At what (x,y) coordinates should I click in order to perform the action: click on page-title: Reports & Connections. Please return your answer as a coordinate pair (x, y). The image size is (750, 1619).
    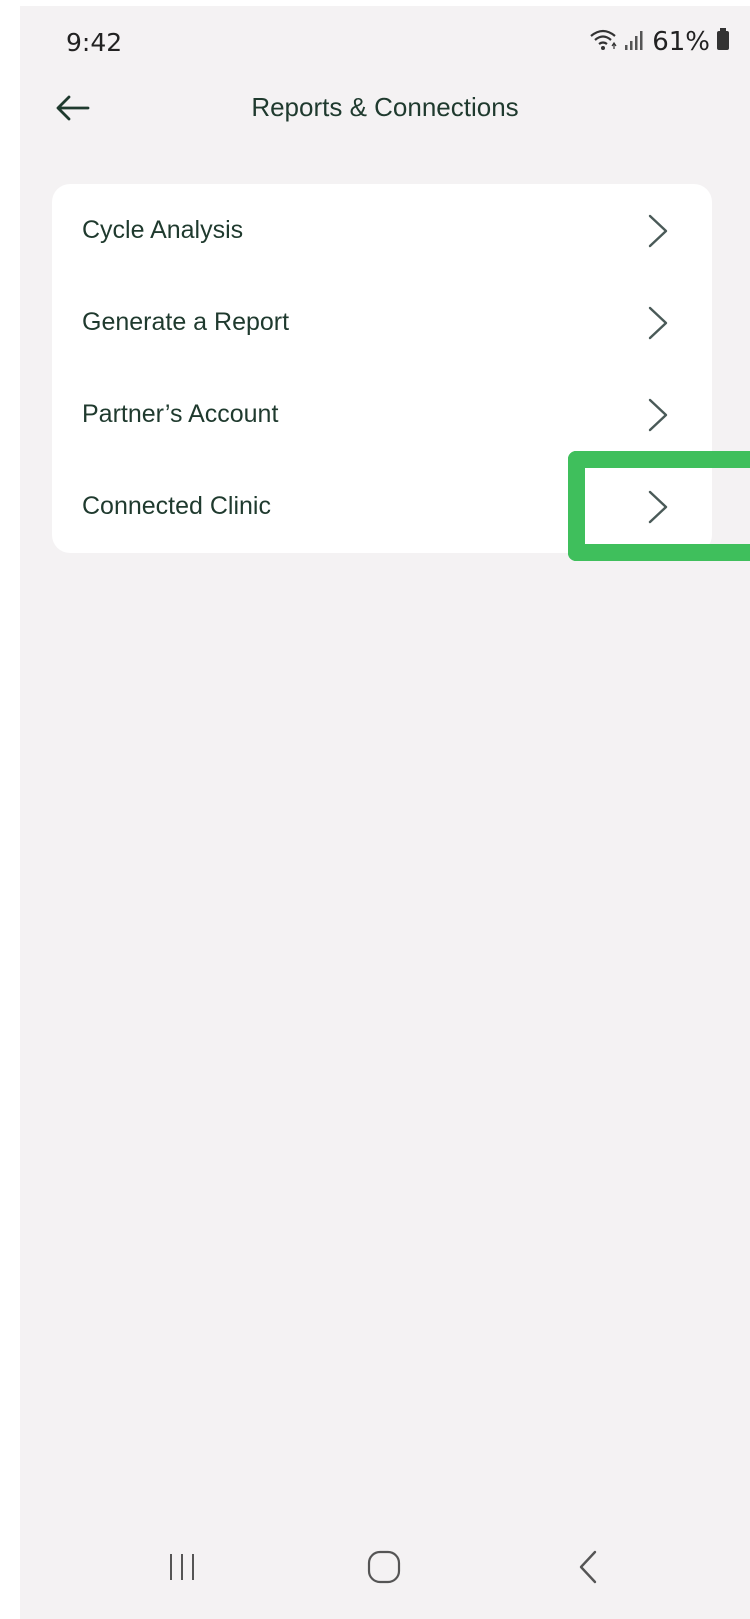
    Looking at the image, I should click on (385, 107).